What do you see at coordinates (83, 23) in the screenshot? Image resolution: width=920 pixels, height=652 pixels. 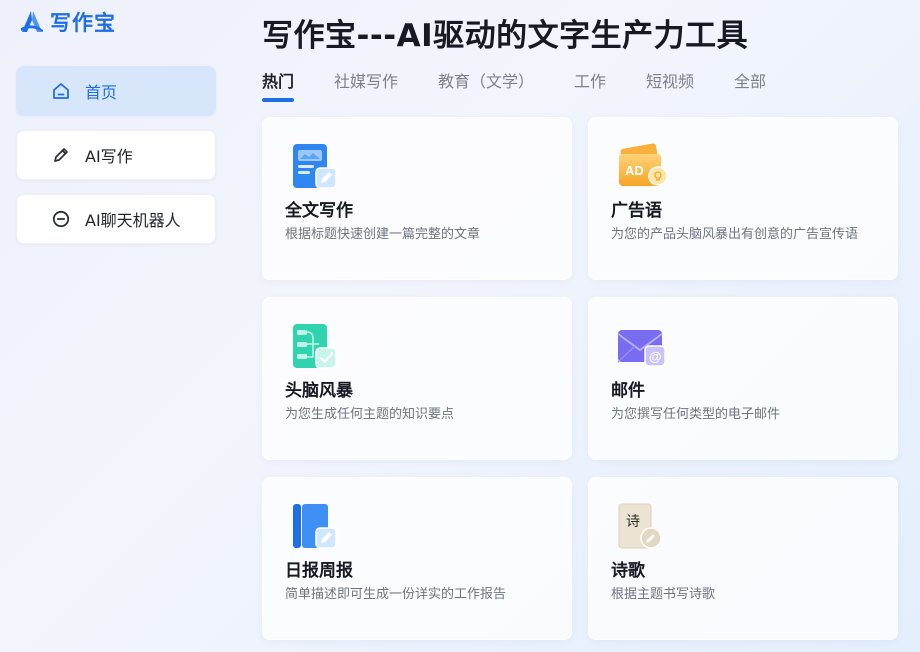 I see `brand-name: 写作宝` at bounding box center [83, 23].